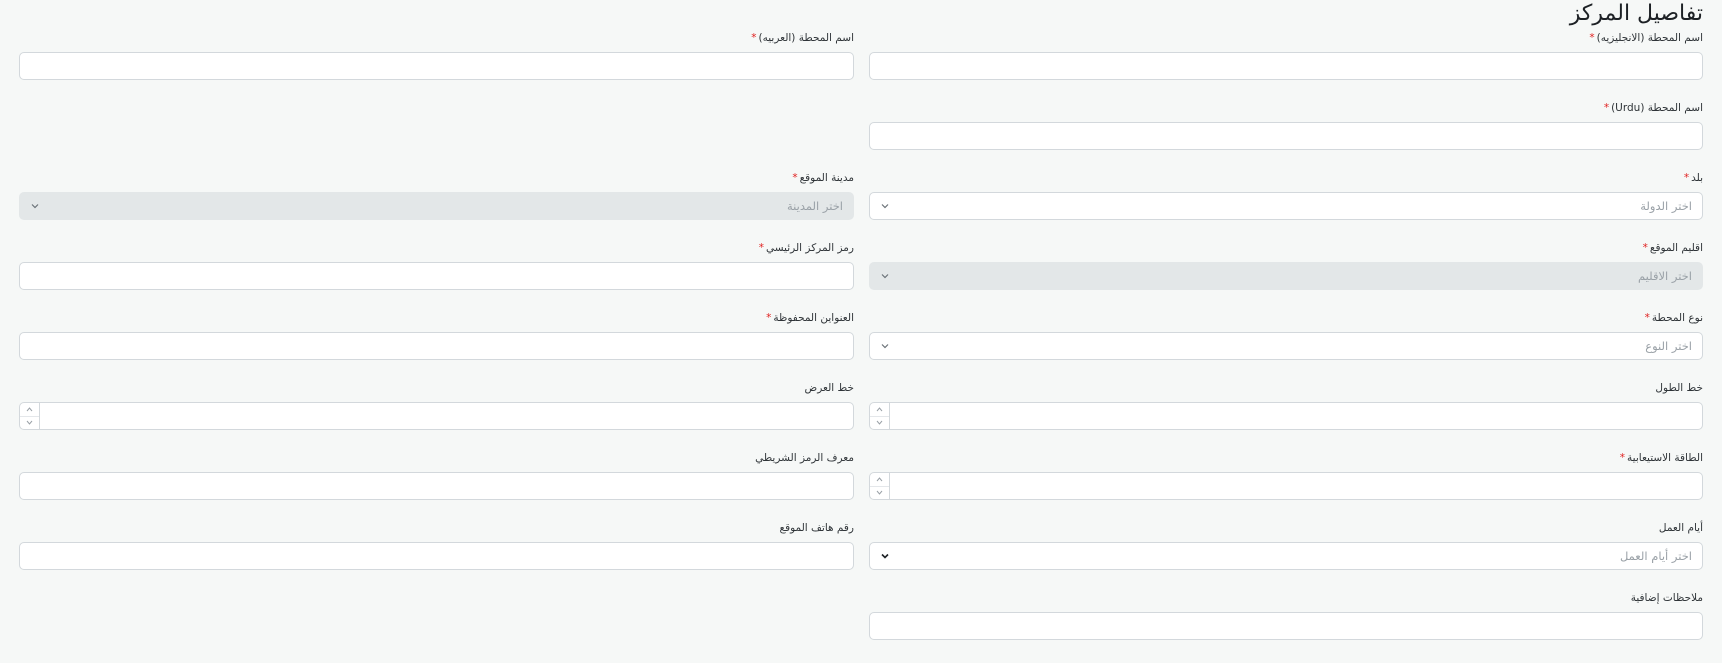 This screenshot has width=1722, height=663. I want to click on saved-addresses-field: العنواين المحفوظة*, so click(436, 335).